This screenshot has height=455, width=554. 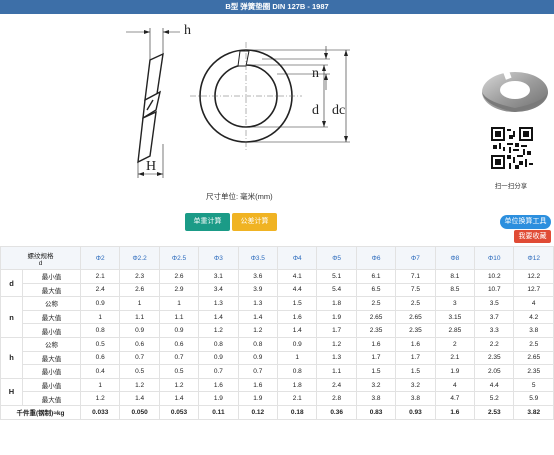 I want to click on table-cell: 2.5, so click(x=376, y=303).